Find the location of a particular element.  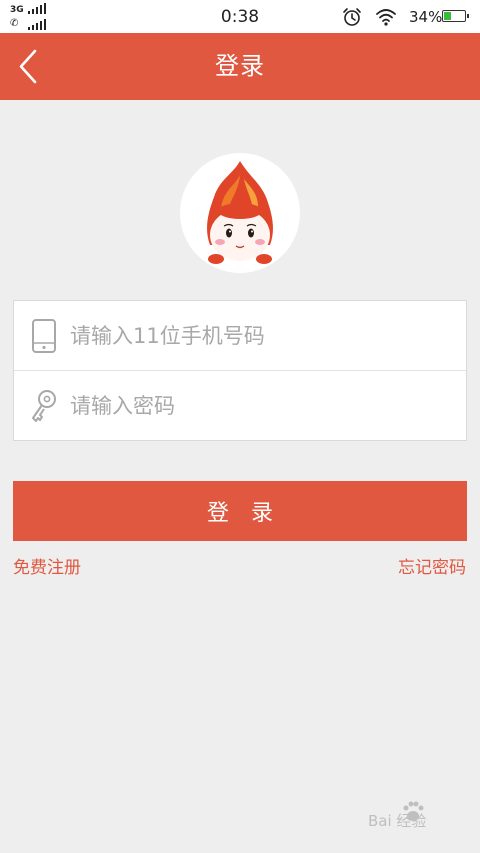

avatar is located at coordinates (240, 213).